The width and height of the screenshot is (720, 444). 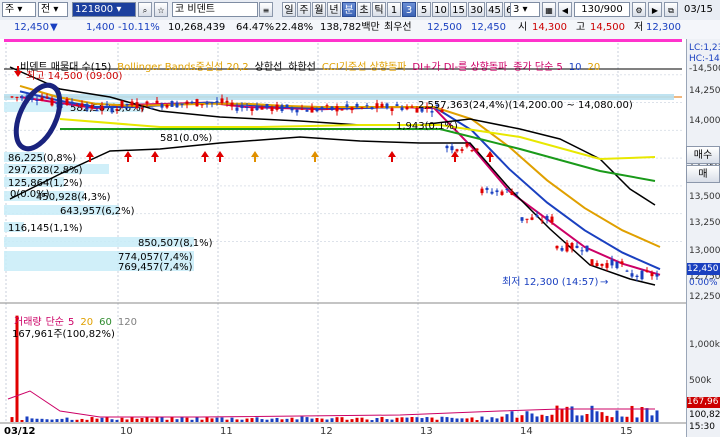 I want to click on volume-profile-top-label: 2,557,363(24,4%)(14,200.00 ~ 14,080.00), so click(x=525, y=105).